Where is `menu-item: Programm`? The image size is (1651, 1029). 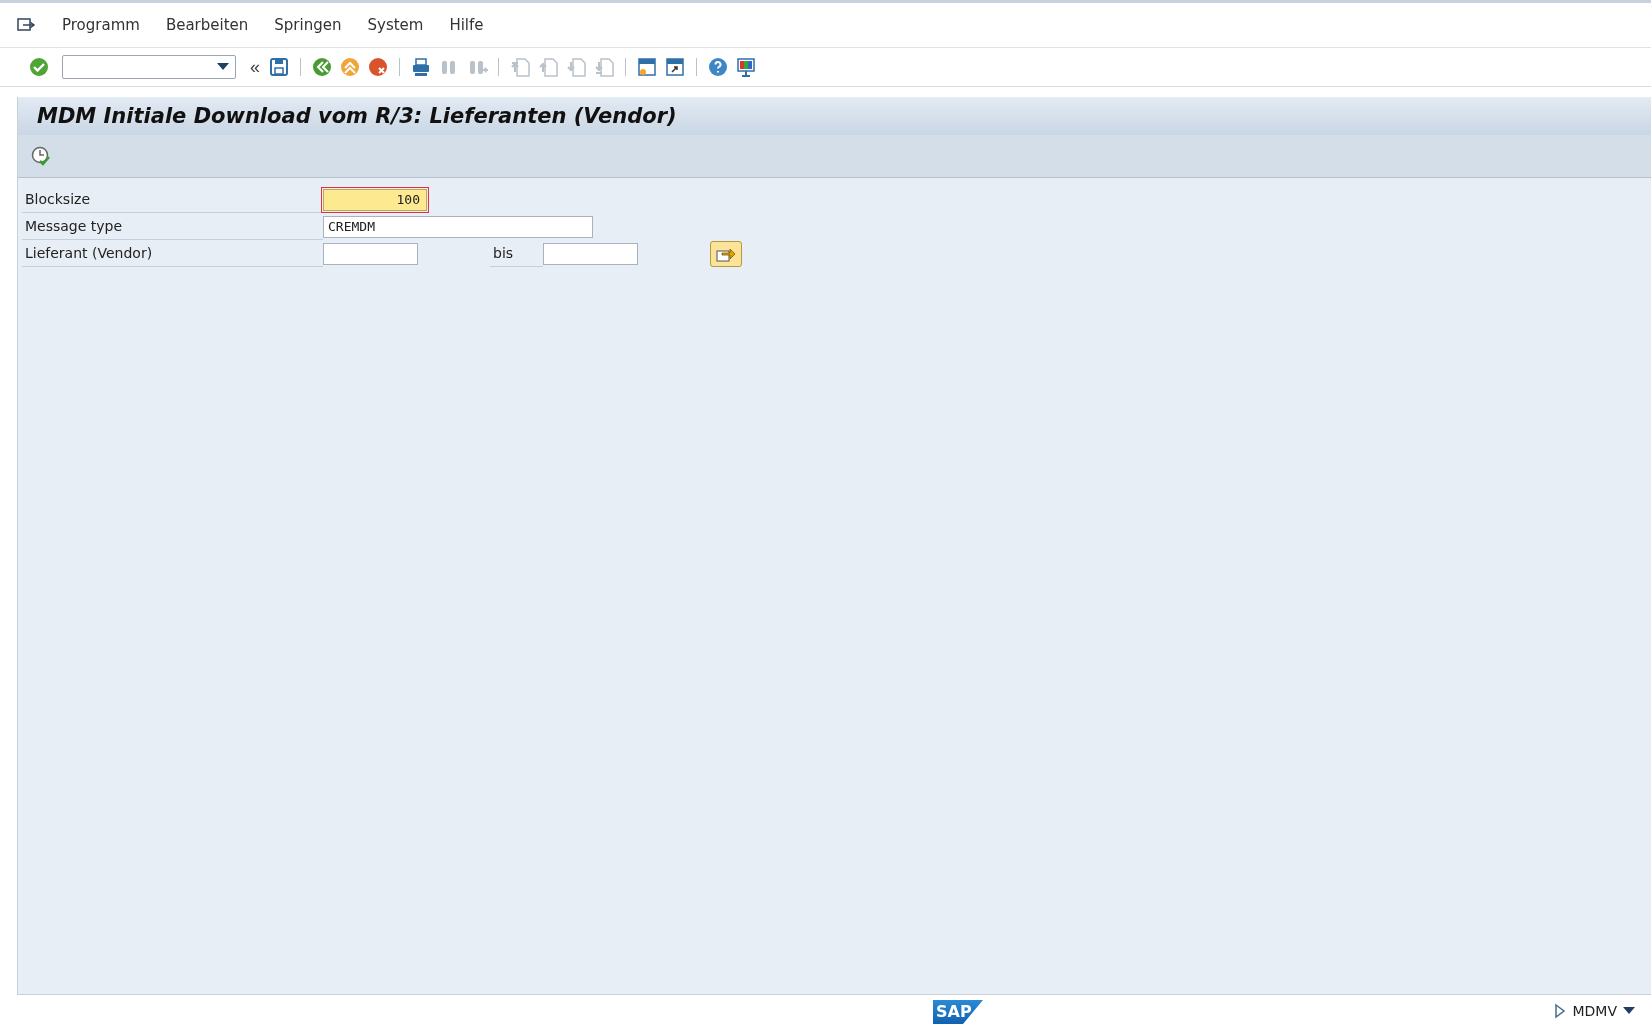
menu-item: Programm is located at coordinates (101, 25).